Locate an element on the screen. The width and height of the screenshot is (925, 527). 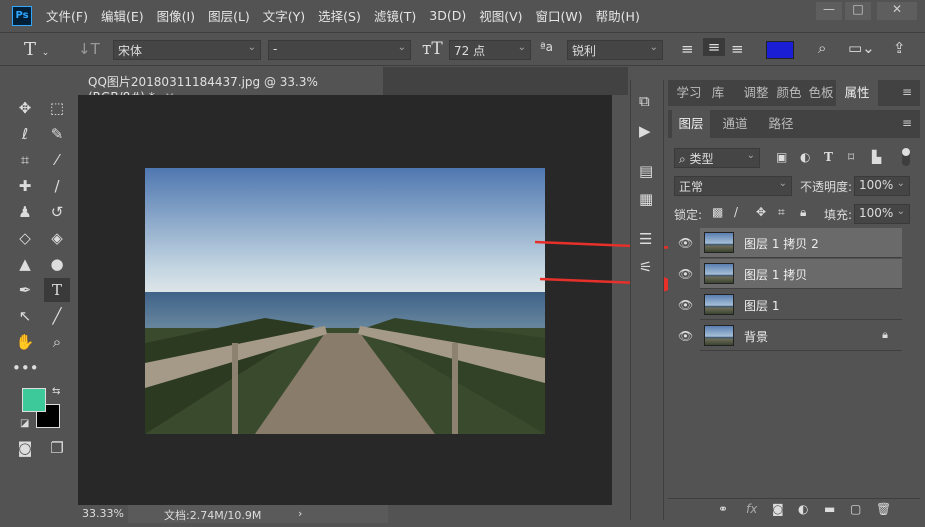
pen-tool-icon: ✒ is located at coordinates (25, 290).